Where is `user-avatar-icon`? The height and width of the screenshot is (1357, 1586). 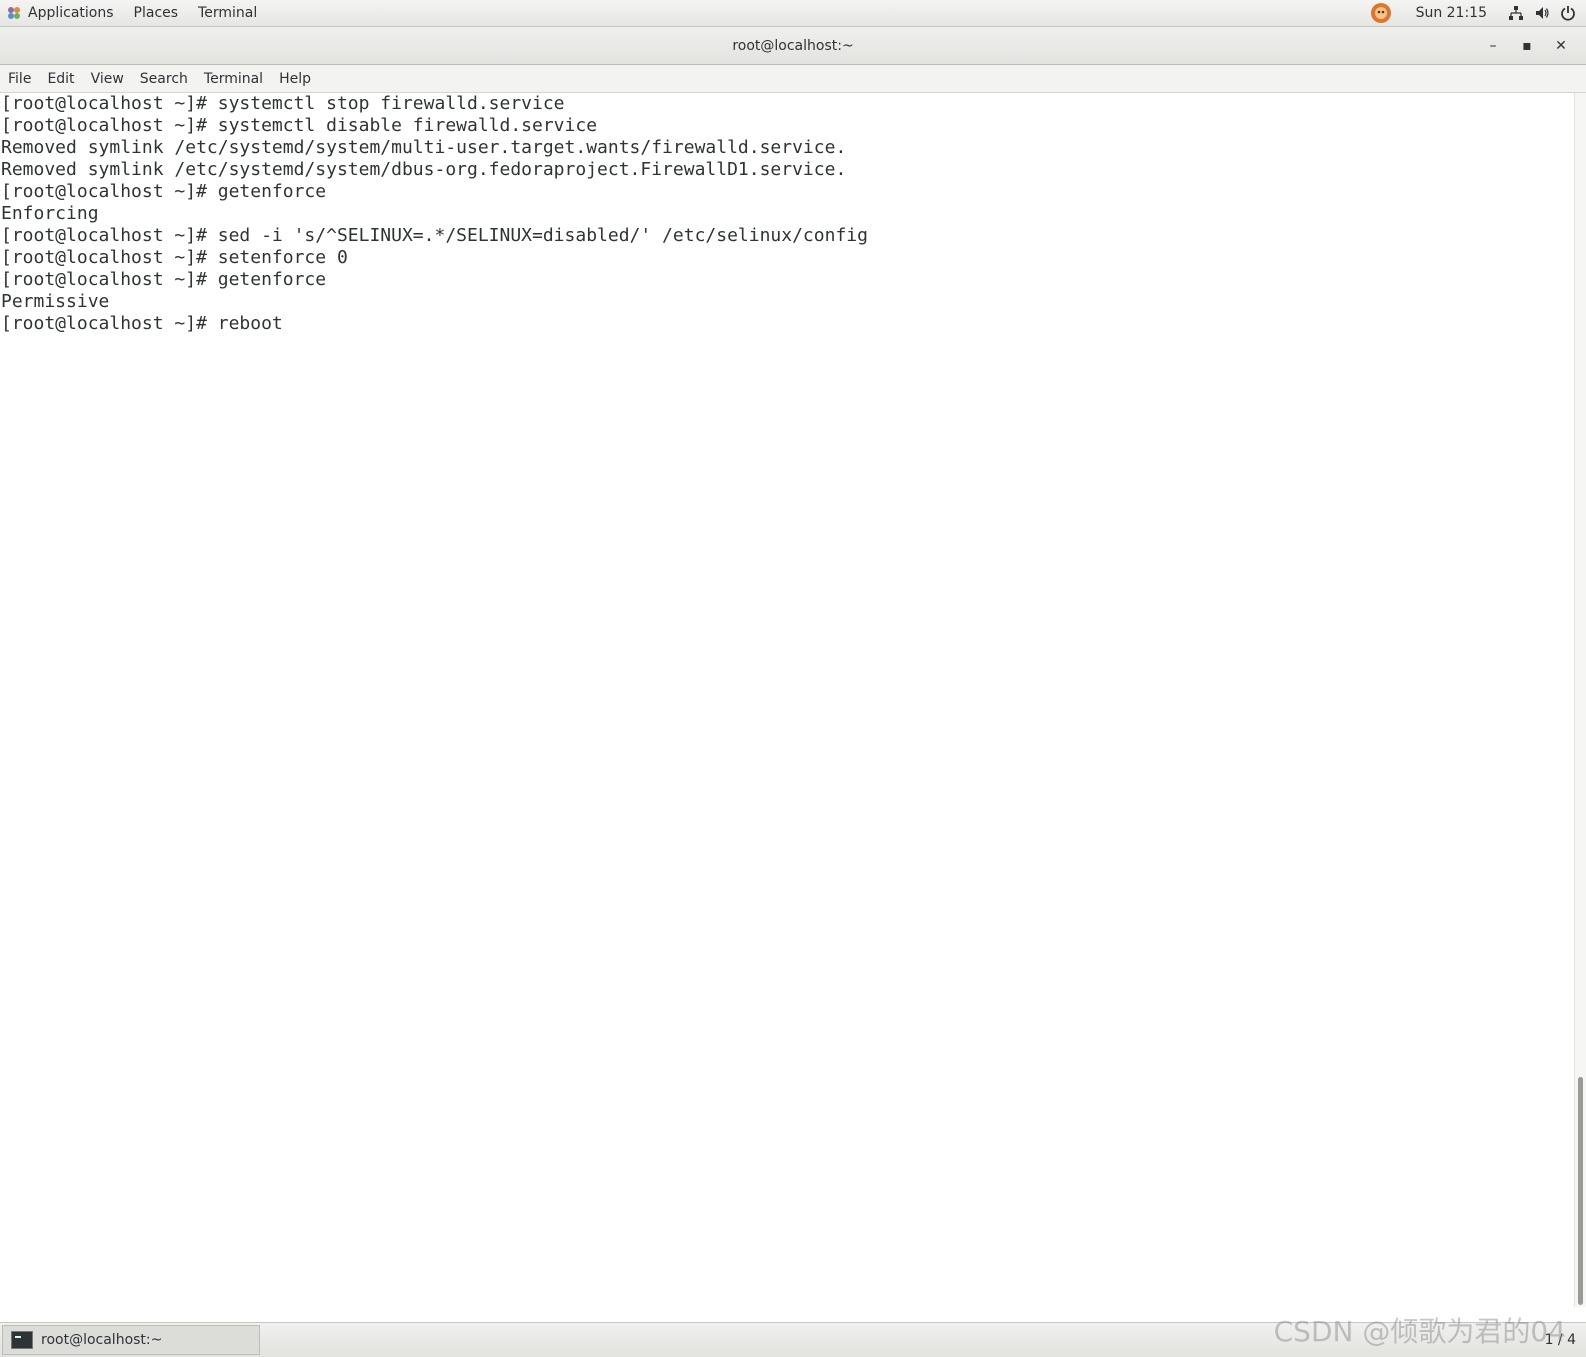 user-avatar-icon is located at coordinates (1380, 13).